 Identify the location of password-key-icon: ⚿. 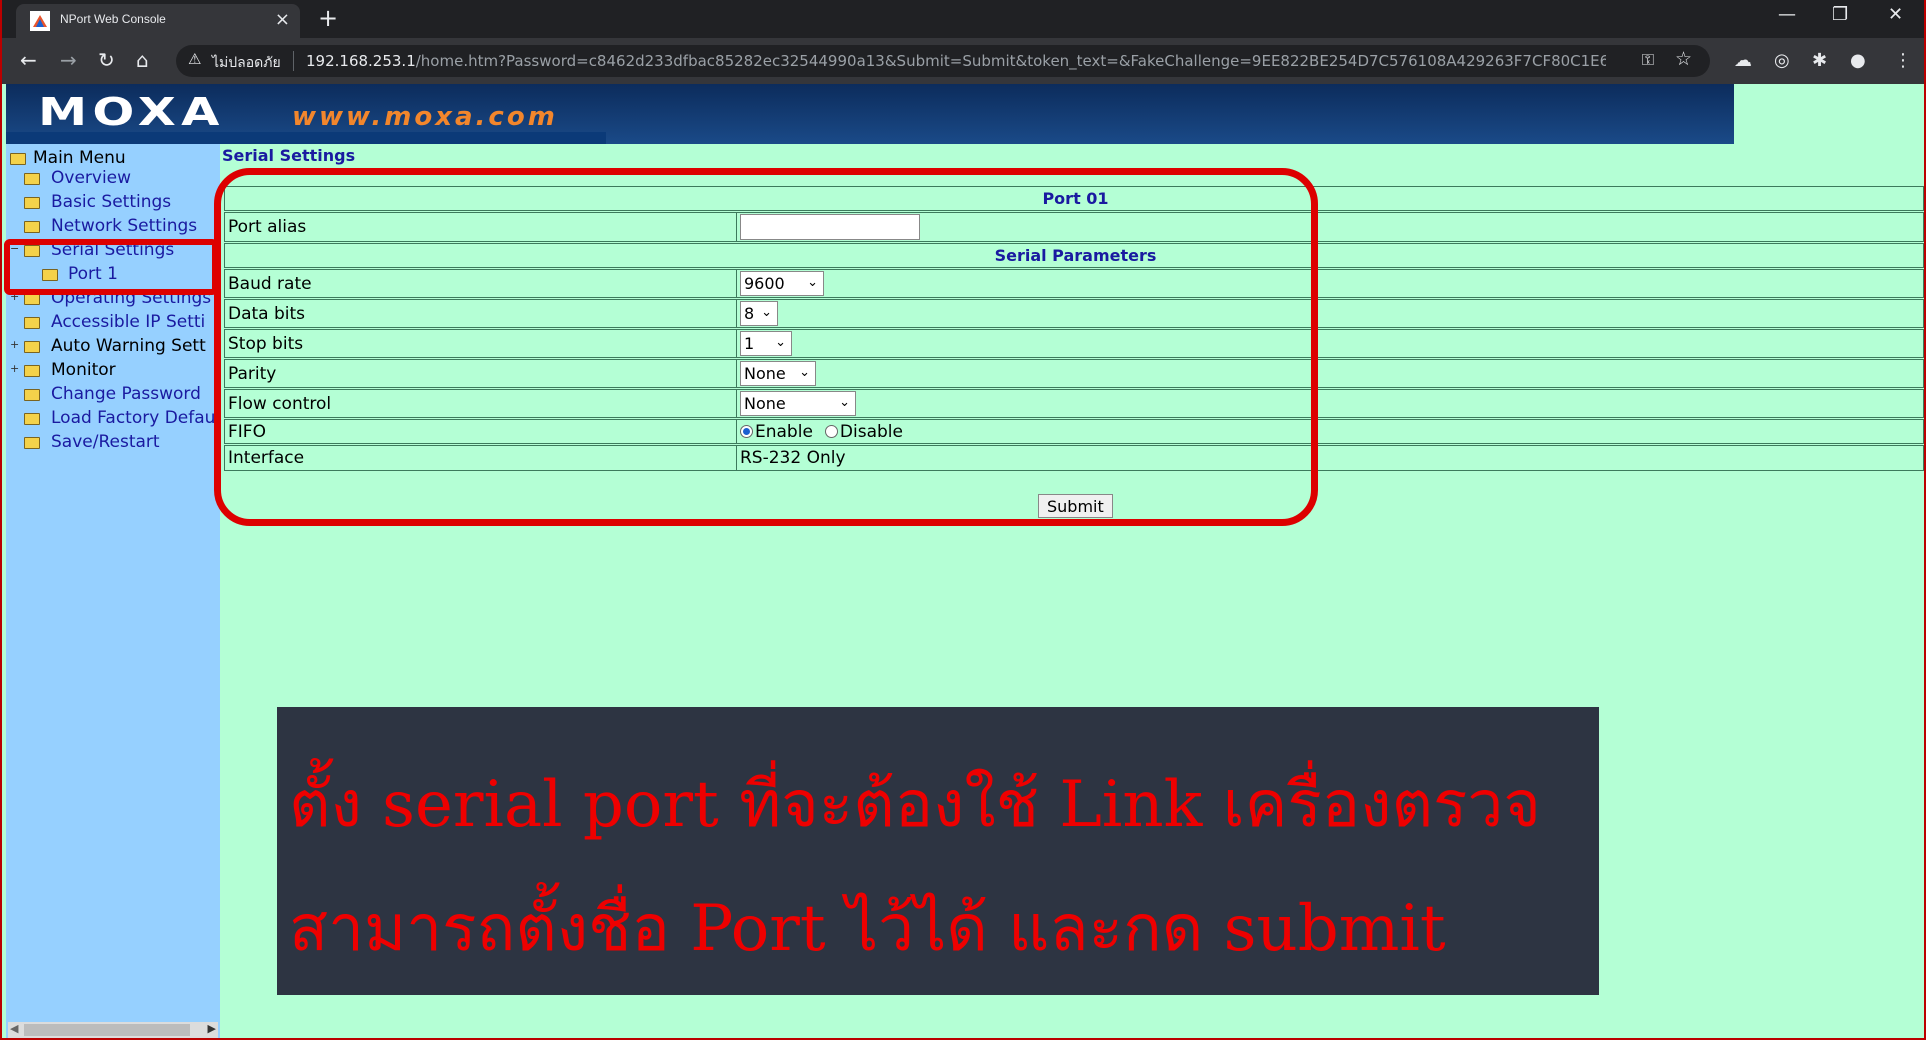
(1648, 60).